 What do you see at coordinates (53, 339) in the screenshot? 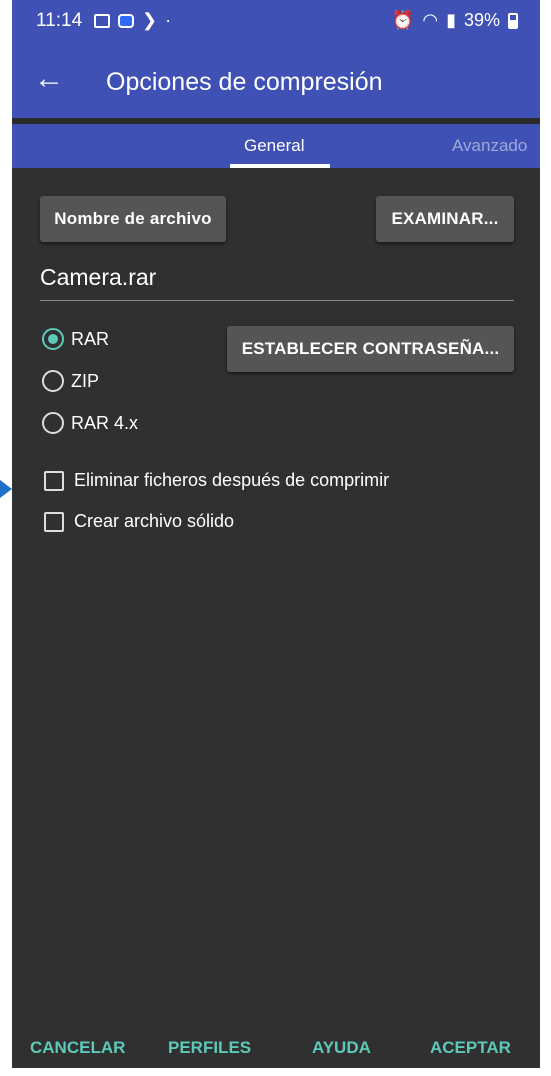
I see `radio-checked-icon` at bounding box center [53, 339].